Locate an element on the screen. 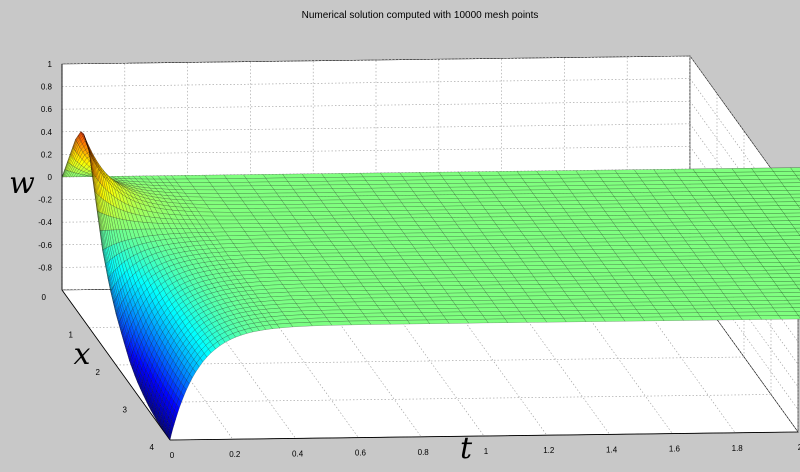 This screenshot has width=800, height=472. z-tick-label: -0.2 is located at coordinates (45, 200).